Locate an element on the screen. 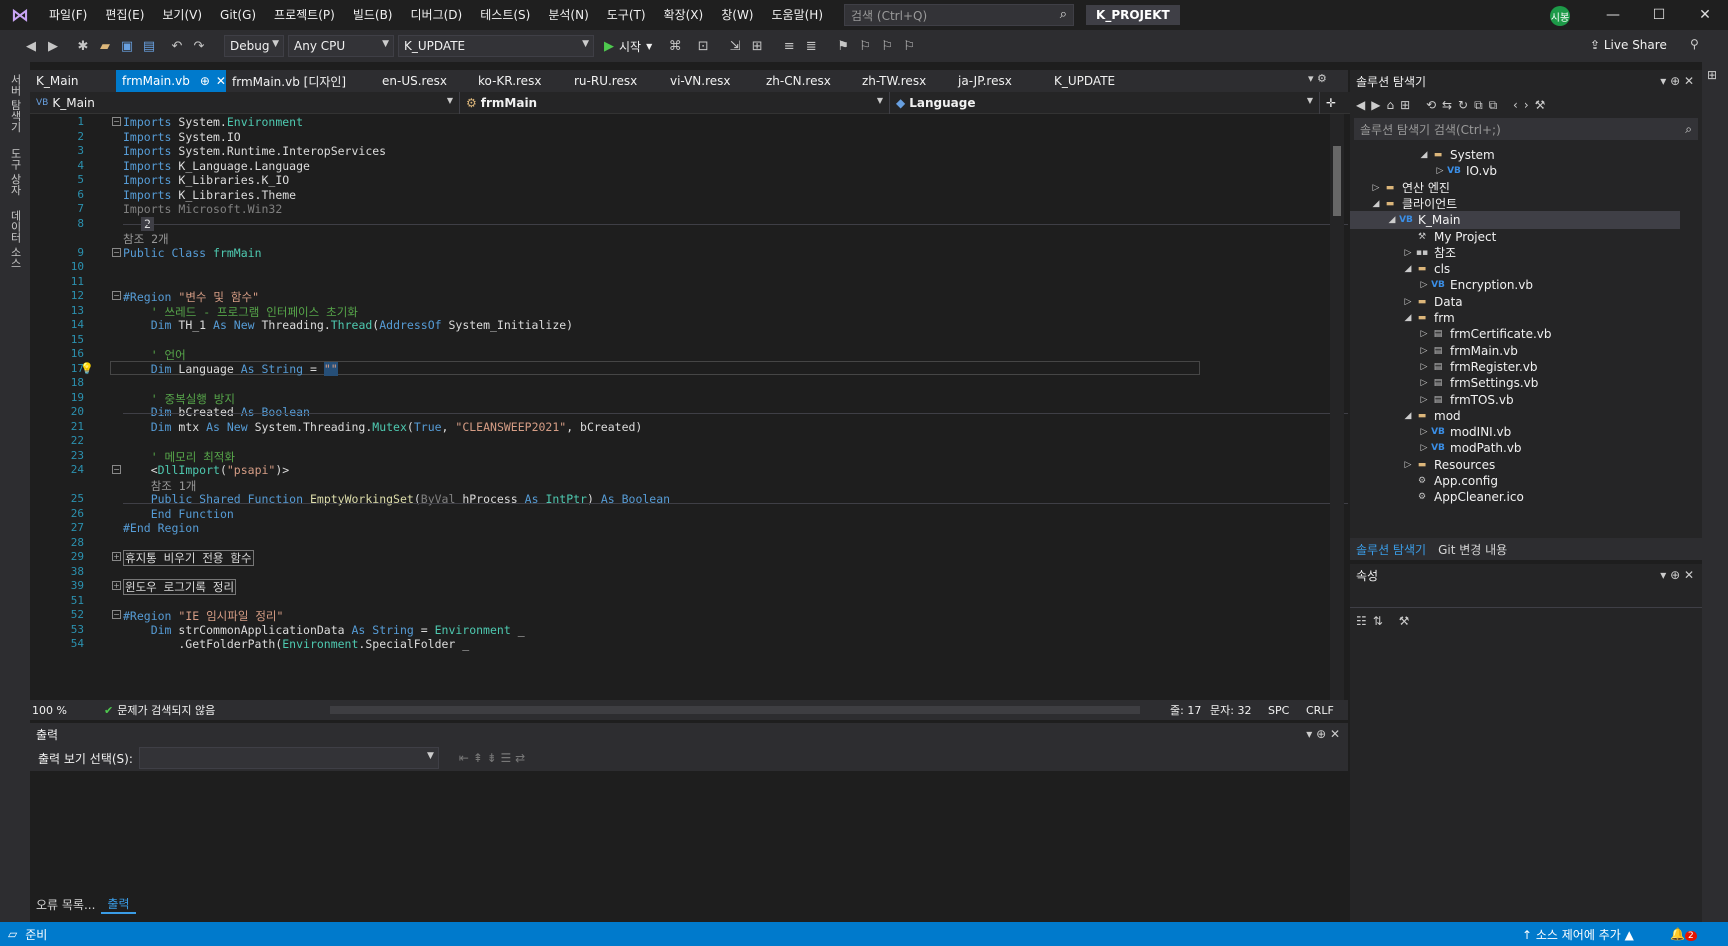 Image resolution: width=1728 pixels, height=946 pixels. tab-git-changes: Git 변경 내용 is located at coordinates (1472, 549).